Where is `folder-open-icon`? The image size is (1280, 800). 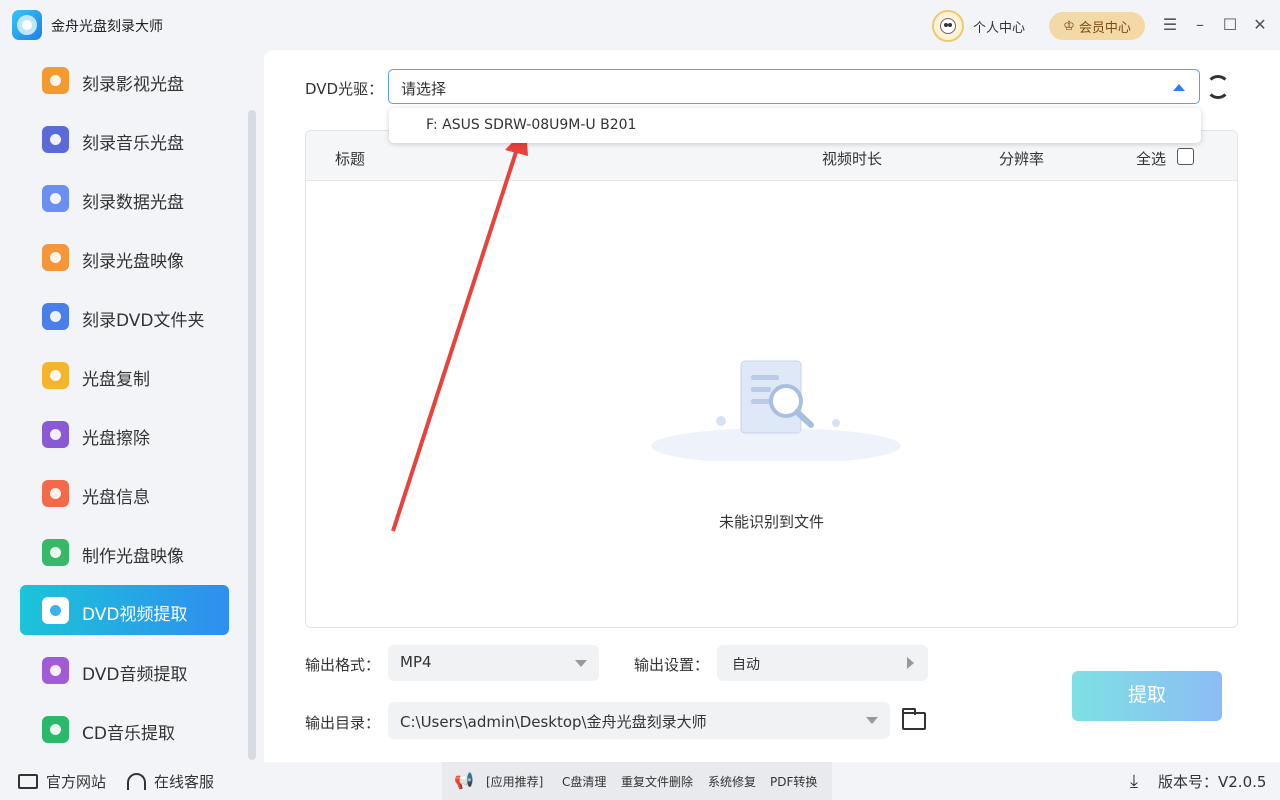
folder-open-icon is located at coordinates (914, 719).